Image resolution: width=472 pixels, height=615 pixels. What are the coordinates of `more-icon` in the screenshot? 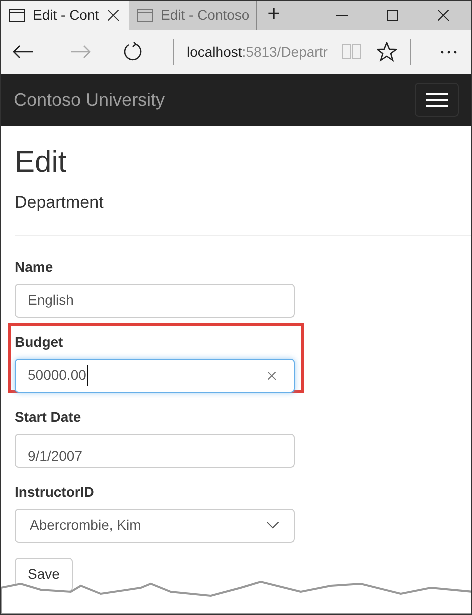 It's located at (449, 52).